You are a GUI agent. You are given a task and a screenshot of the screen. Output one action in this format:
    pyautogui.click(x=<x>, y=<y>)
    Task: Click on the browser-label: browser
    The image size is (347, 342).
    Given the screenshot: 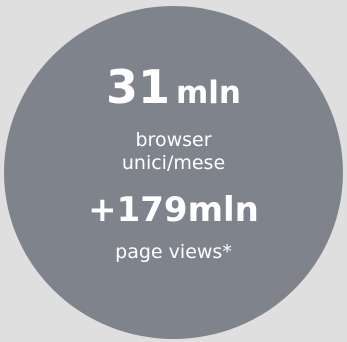 What is the action you would take?
    pyautogui.click(x=173, y=140)
    